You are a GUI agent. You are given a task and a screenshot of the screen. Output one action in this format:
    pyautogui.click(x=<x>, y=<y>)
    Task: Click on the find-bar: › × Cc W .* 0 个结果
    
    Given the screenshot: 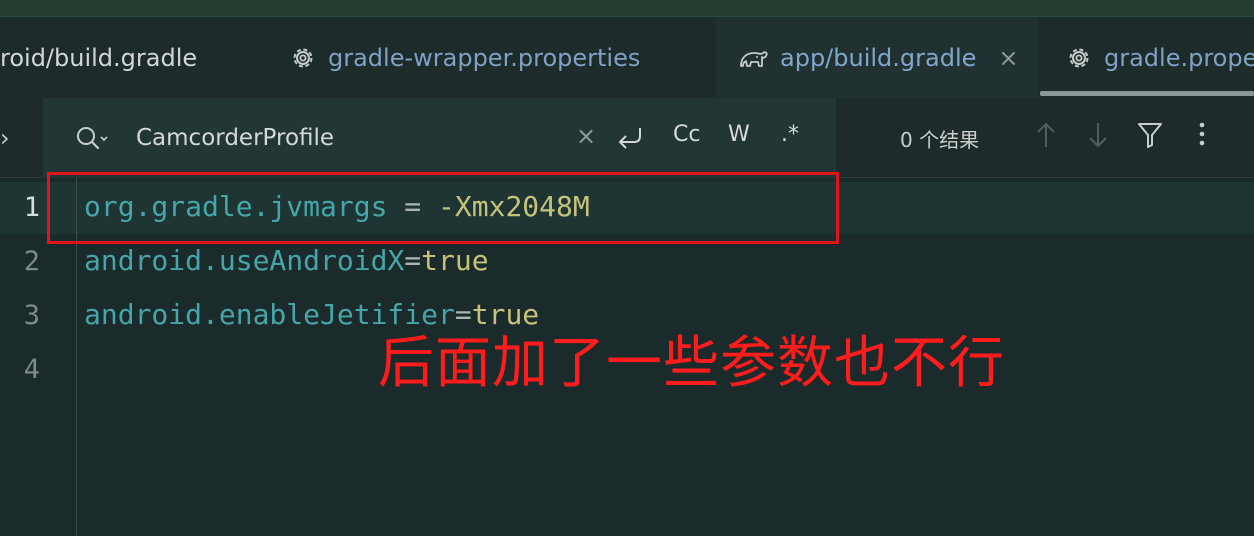 What is the action you would take?
    pyautogui.click(x=627, y=138)
    